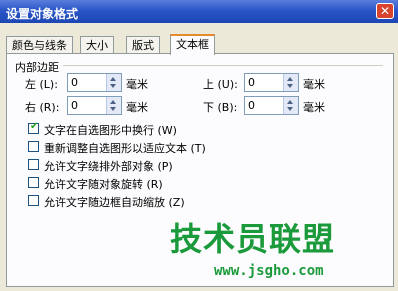 The height and width of the screenshot is (291, 398). I want to click on top-margin-label: 上 (U):, so click(220, 84).